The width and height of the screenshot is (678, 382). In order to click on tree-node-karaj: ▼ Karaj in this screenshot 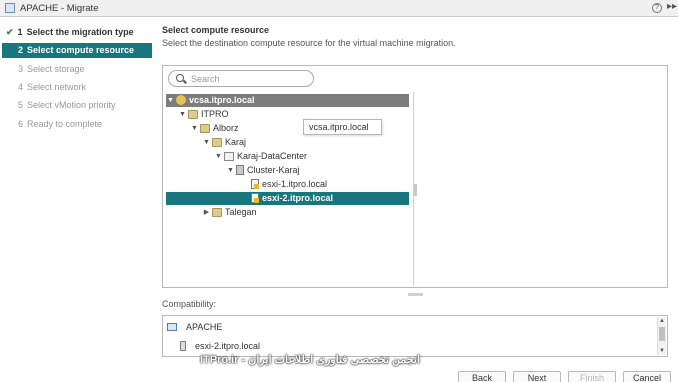, I will do `click(224, 142)`.